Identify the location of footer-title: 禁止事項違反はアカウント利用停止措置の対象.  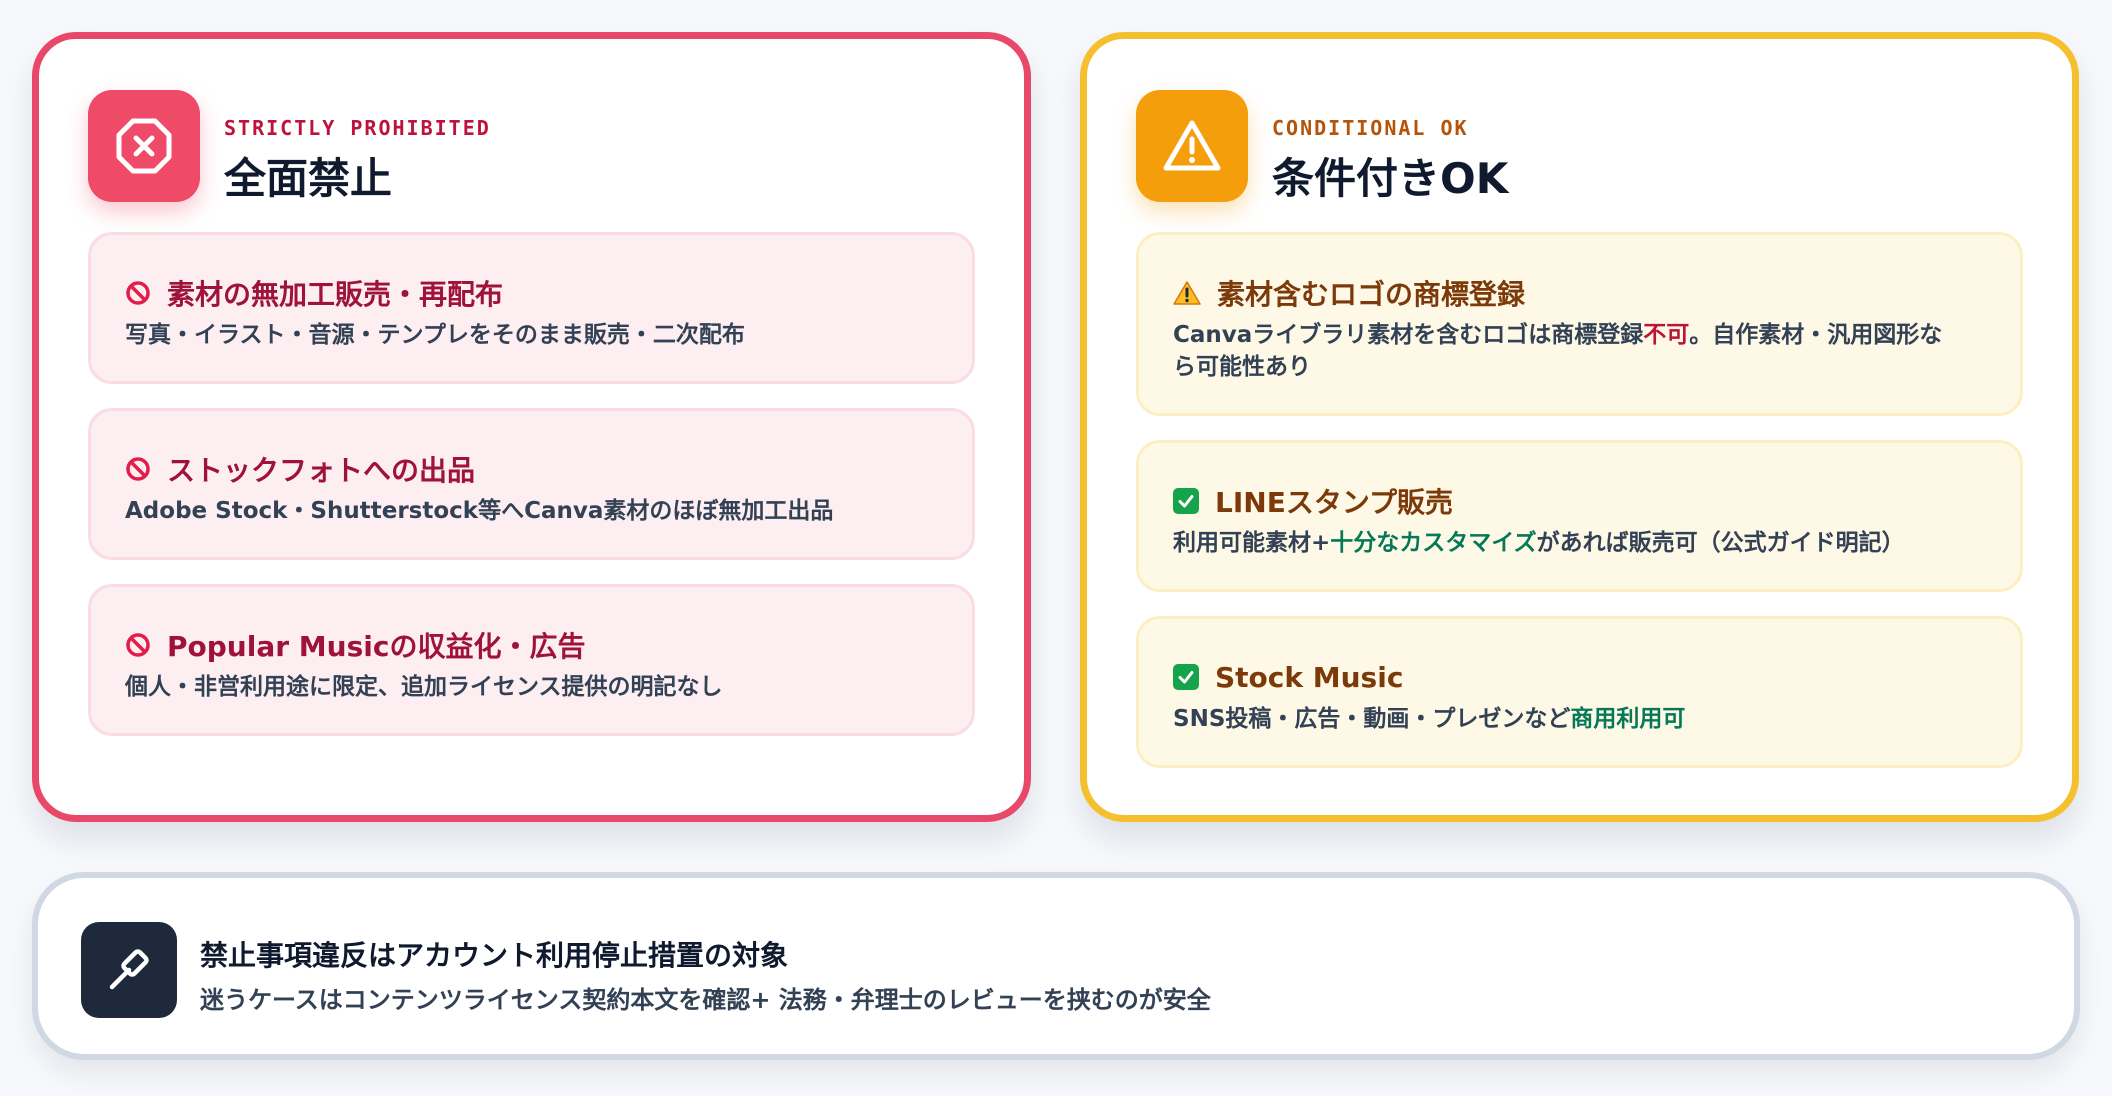
(494, 955).